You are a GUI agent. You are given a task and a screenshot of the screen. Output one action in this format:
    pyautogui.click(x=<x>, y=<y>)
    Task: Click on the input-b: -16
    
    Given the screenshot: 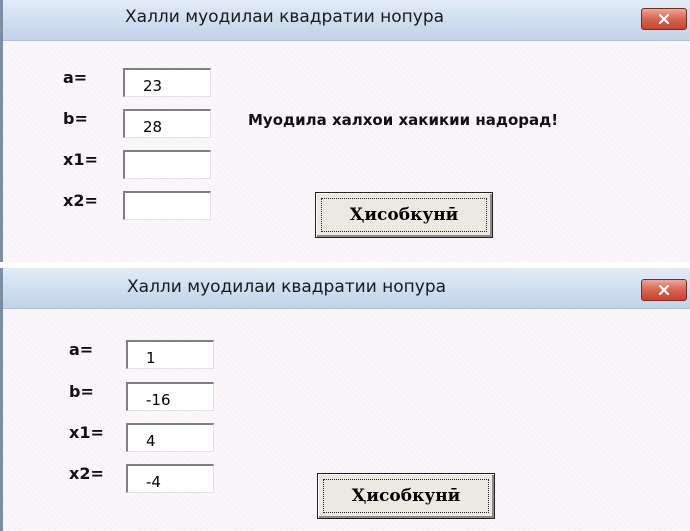 What is the action you would take?
    pyautogui.click(x=170, y=396)
    